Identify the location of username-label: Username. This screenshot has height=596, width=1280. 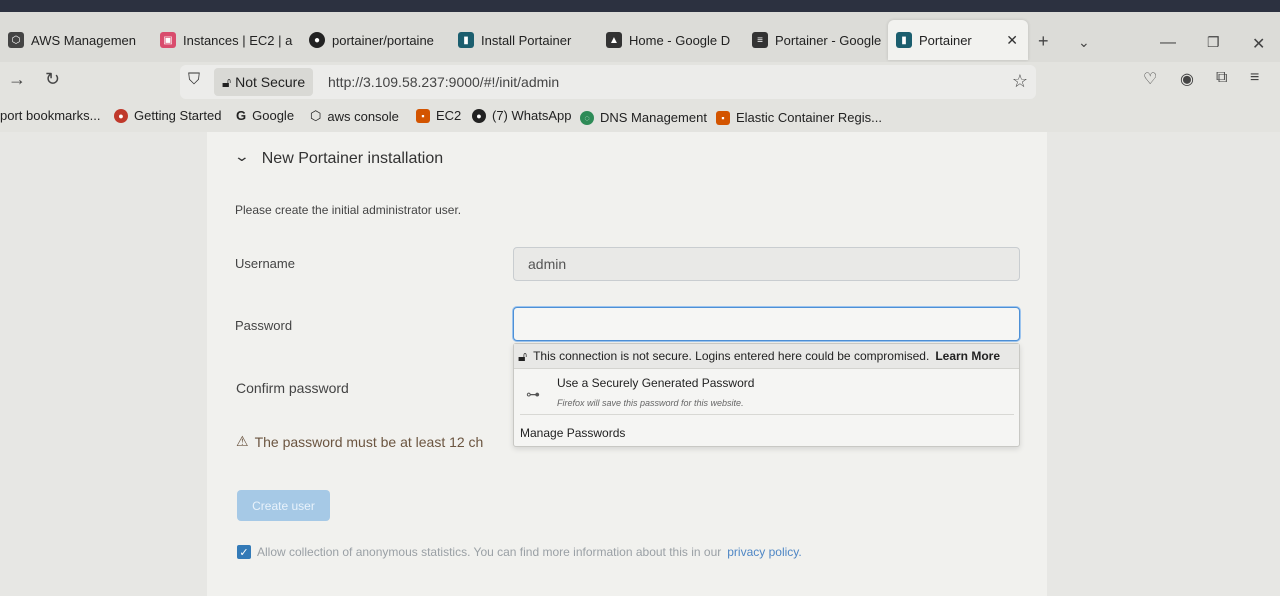
(265, 263).